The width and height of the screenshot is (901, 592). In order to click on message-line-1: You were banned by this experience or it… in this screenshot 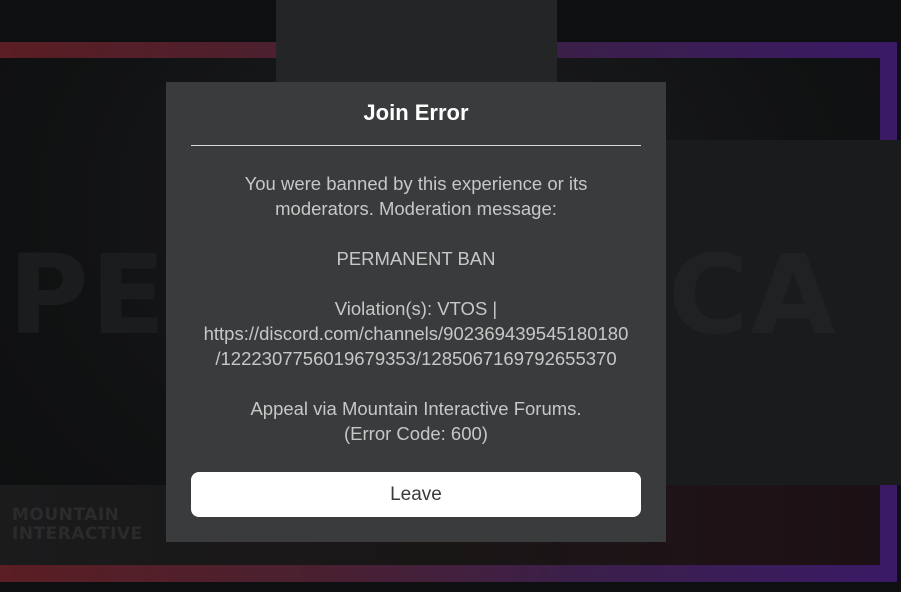, I will do `click(416, 183)`.